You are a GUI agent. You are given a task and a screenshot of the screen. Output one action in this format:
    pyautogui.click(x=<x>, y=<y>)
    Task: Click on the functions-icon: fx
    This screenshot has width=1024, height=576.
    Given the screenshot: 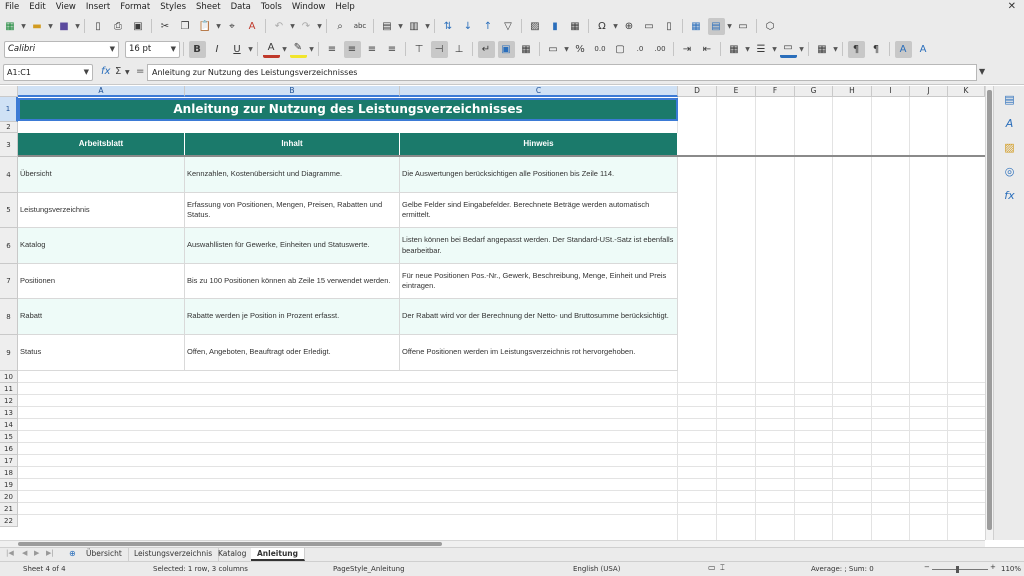 What is the action you would take?
    pyautogui.click(x=1009, y=195)
    